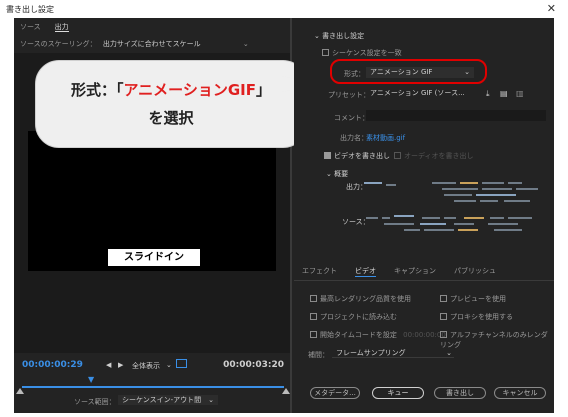 The width and height of the screenshot is (568, 417). What do you see at coordinates (354, 138) in the screenshot?
I see `output-name-label: 出力名：` at bounding box center [354, 138].